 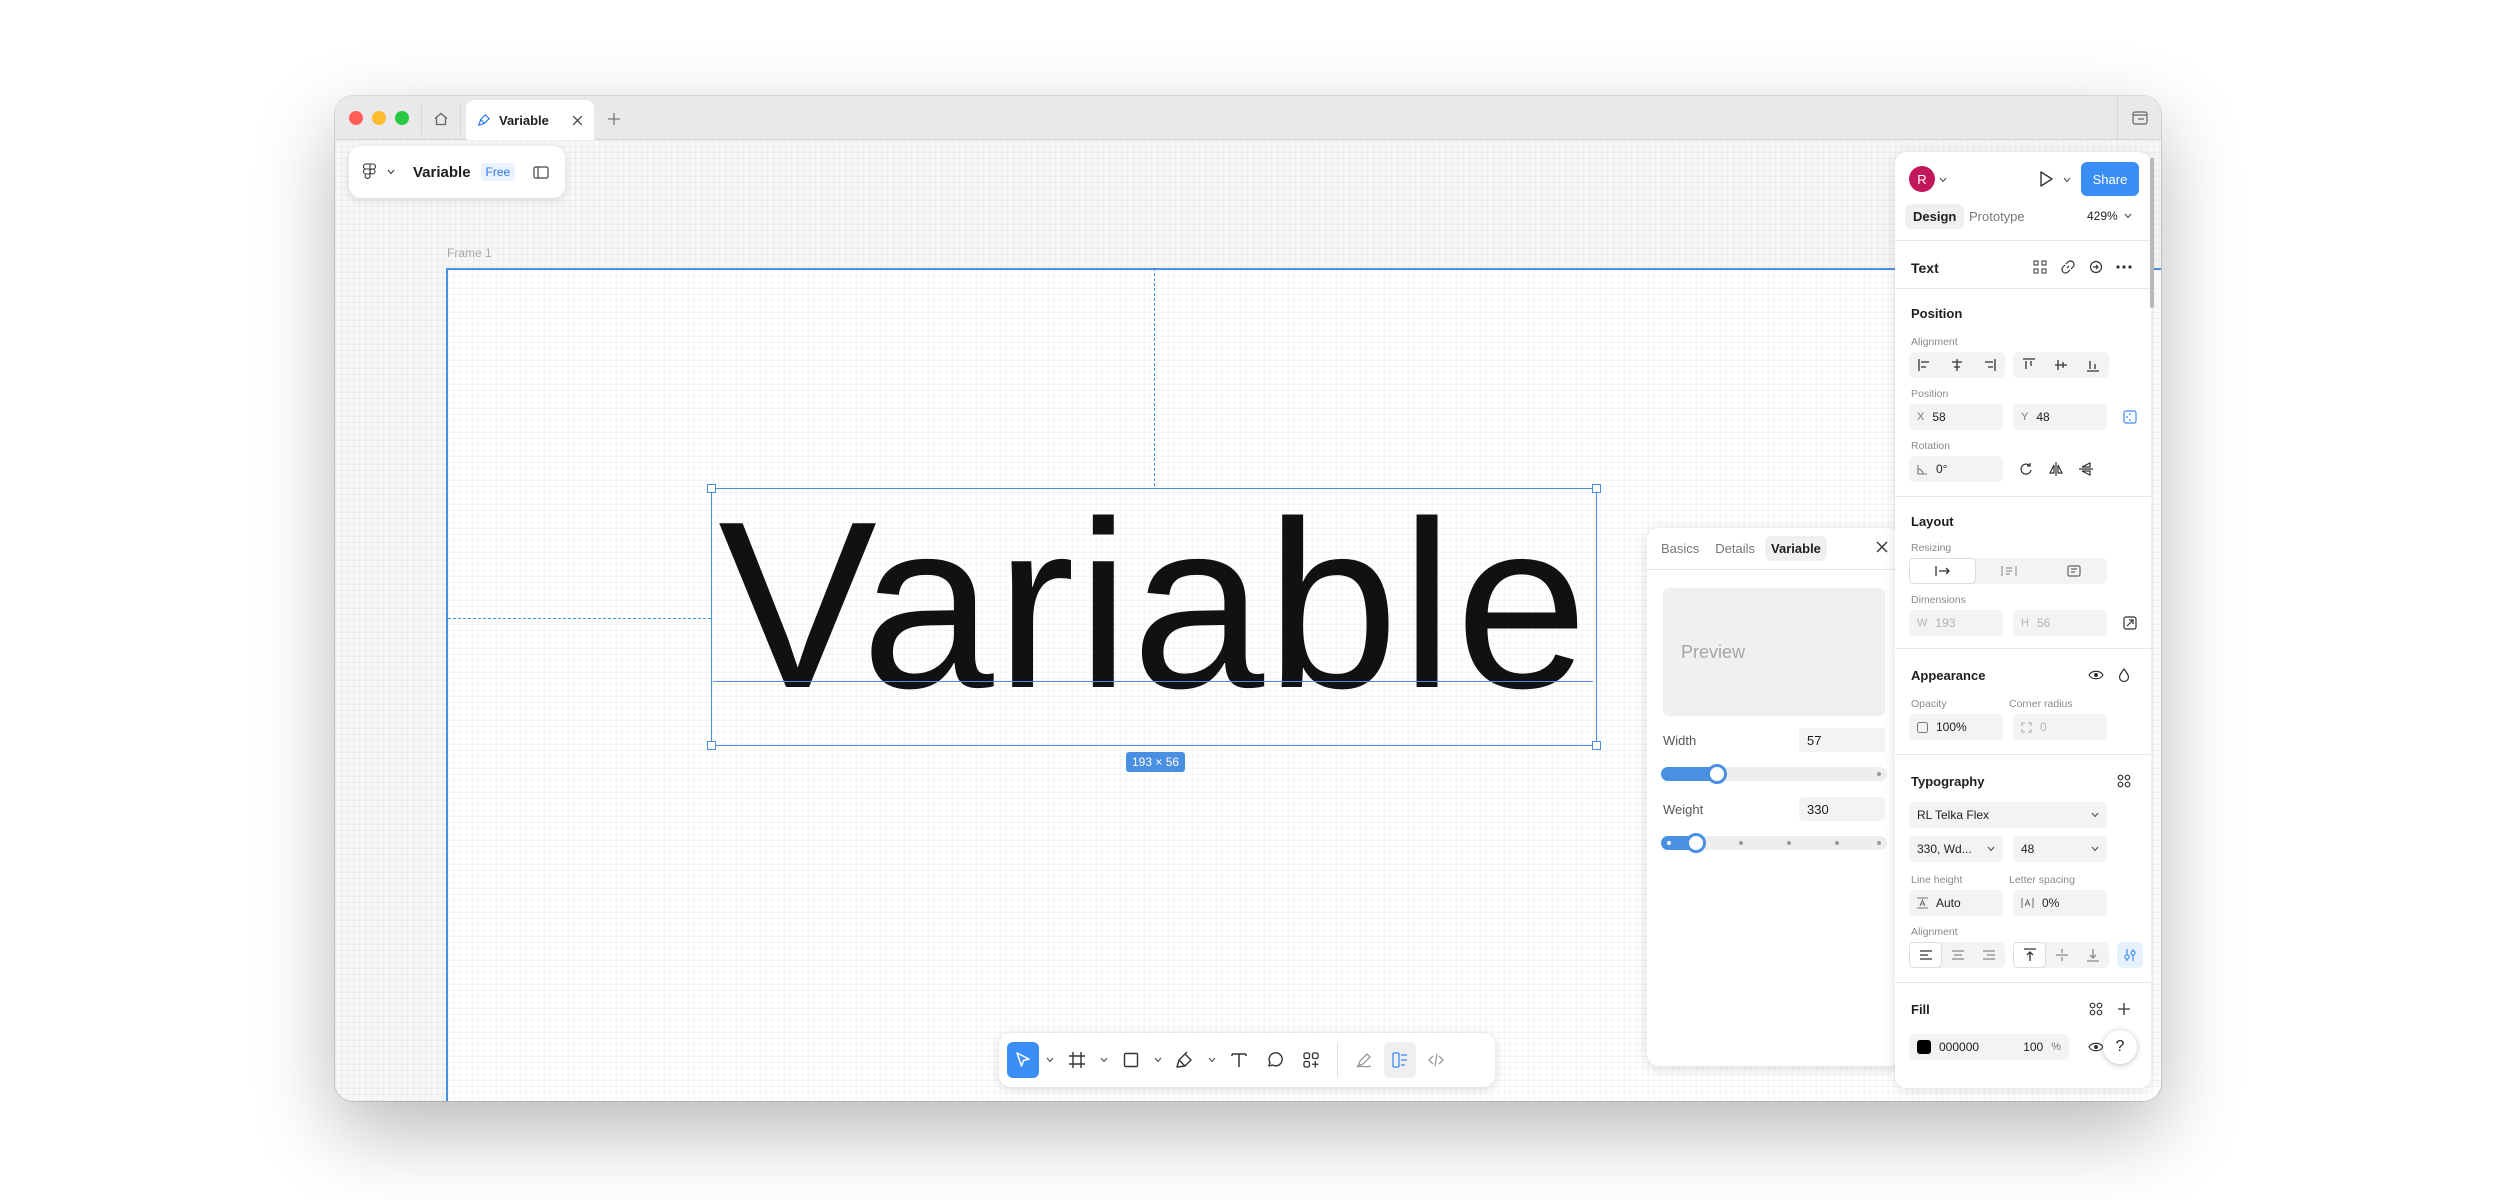 I want to click on minimize-window-button, so click(x=379, y=118).